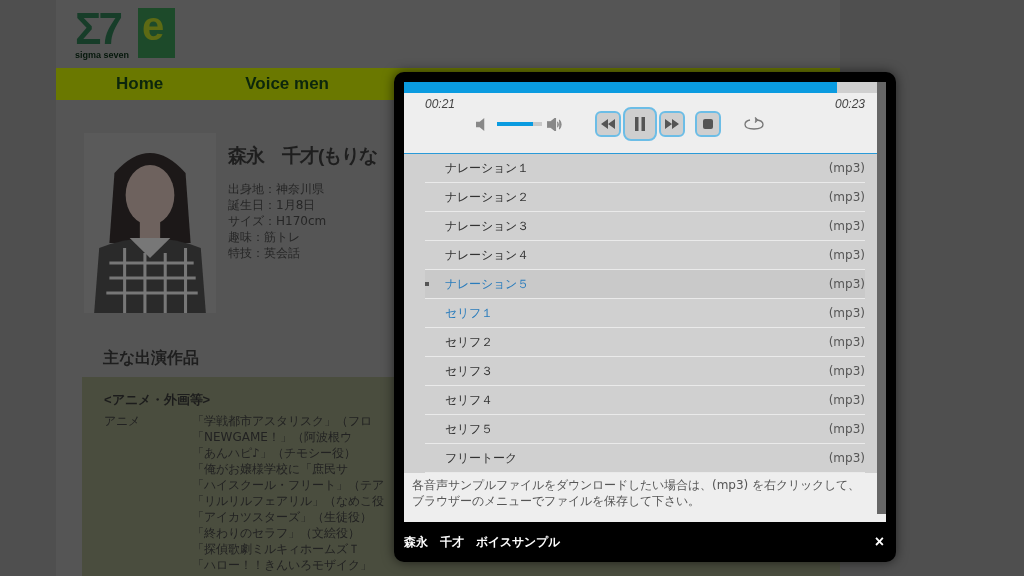 The image size is (1024, 576). I want to click on track-name: セリフ１, so click(469, 313).